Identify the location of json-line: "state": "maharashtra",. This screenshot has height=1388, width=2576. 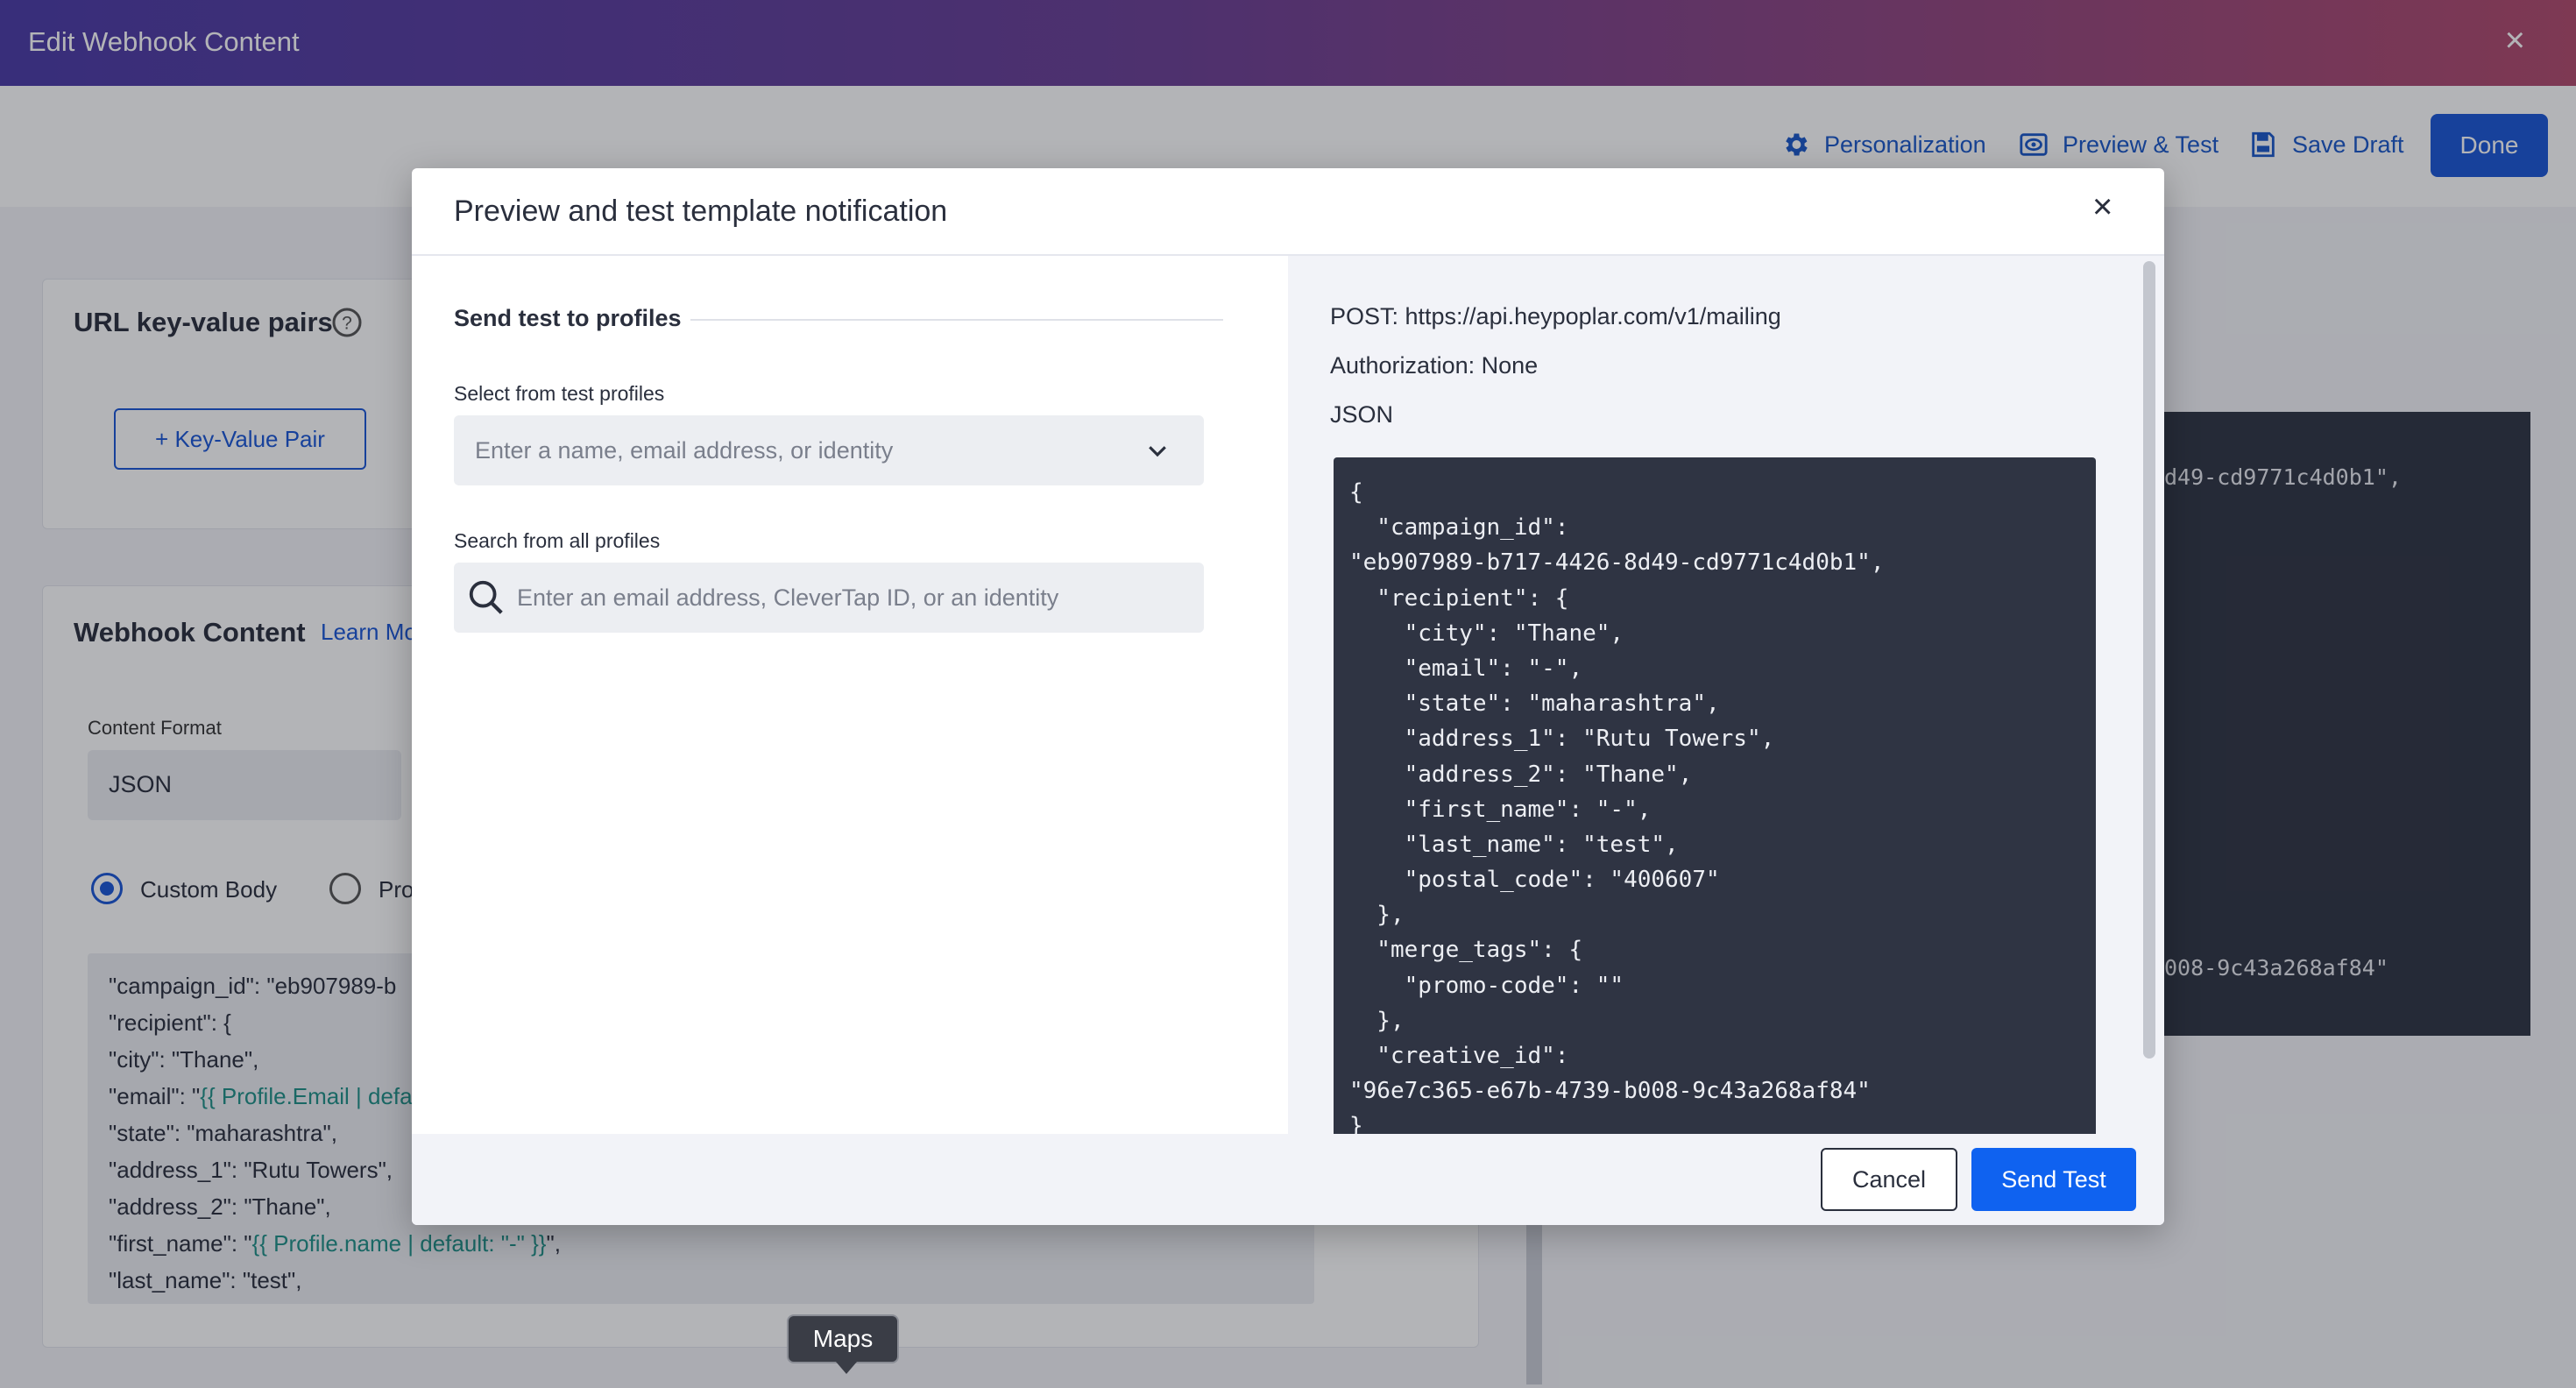
(1534, 704).